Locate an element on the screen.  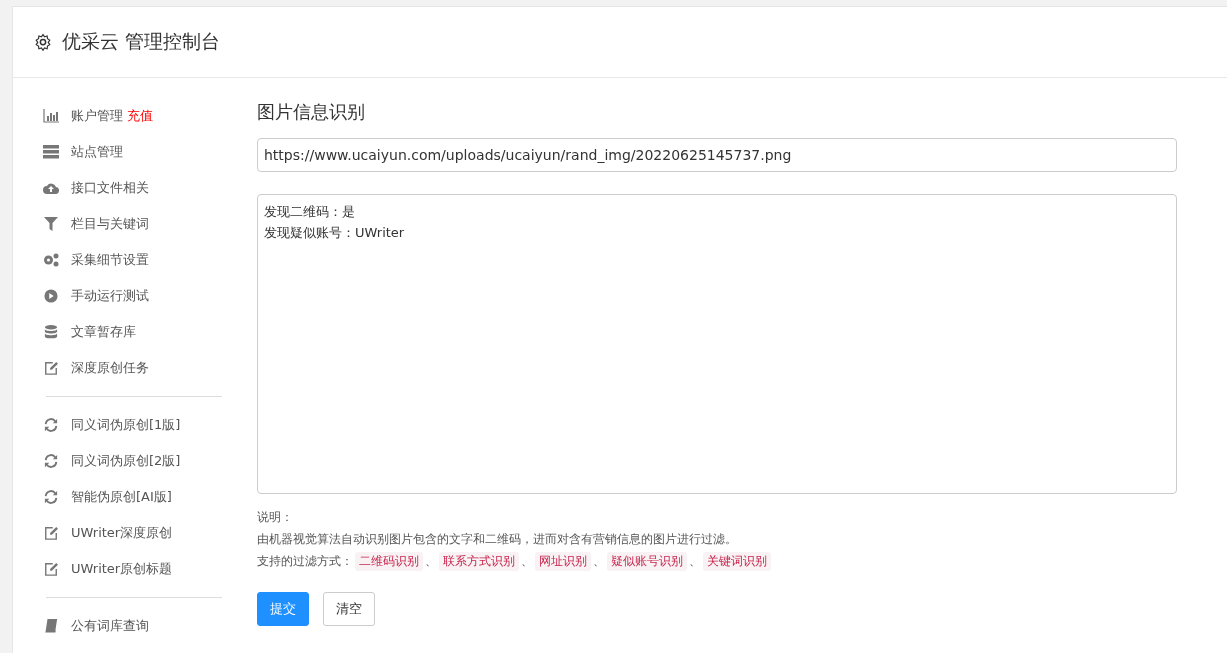
sidebar-item: 手动运行测试 is located at coordinates (110, 296).